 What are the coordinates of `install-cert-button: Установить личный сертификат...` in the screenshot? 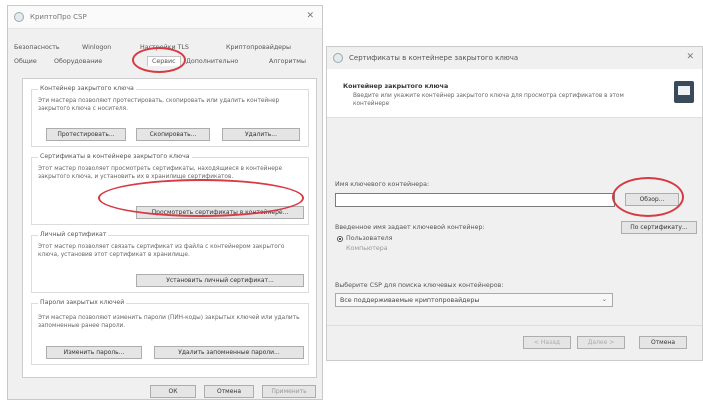 It's located at (220, 280).